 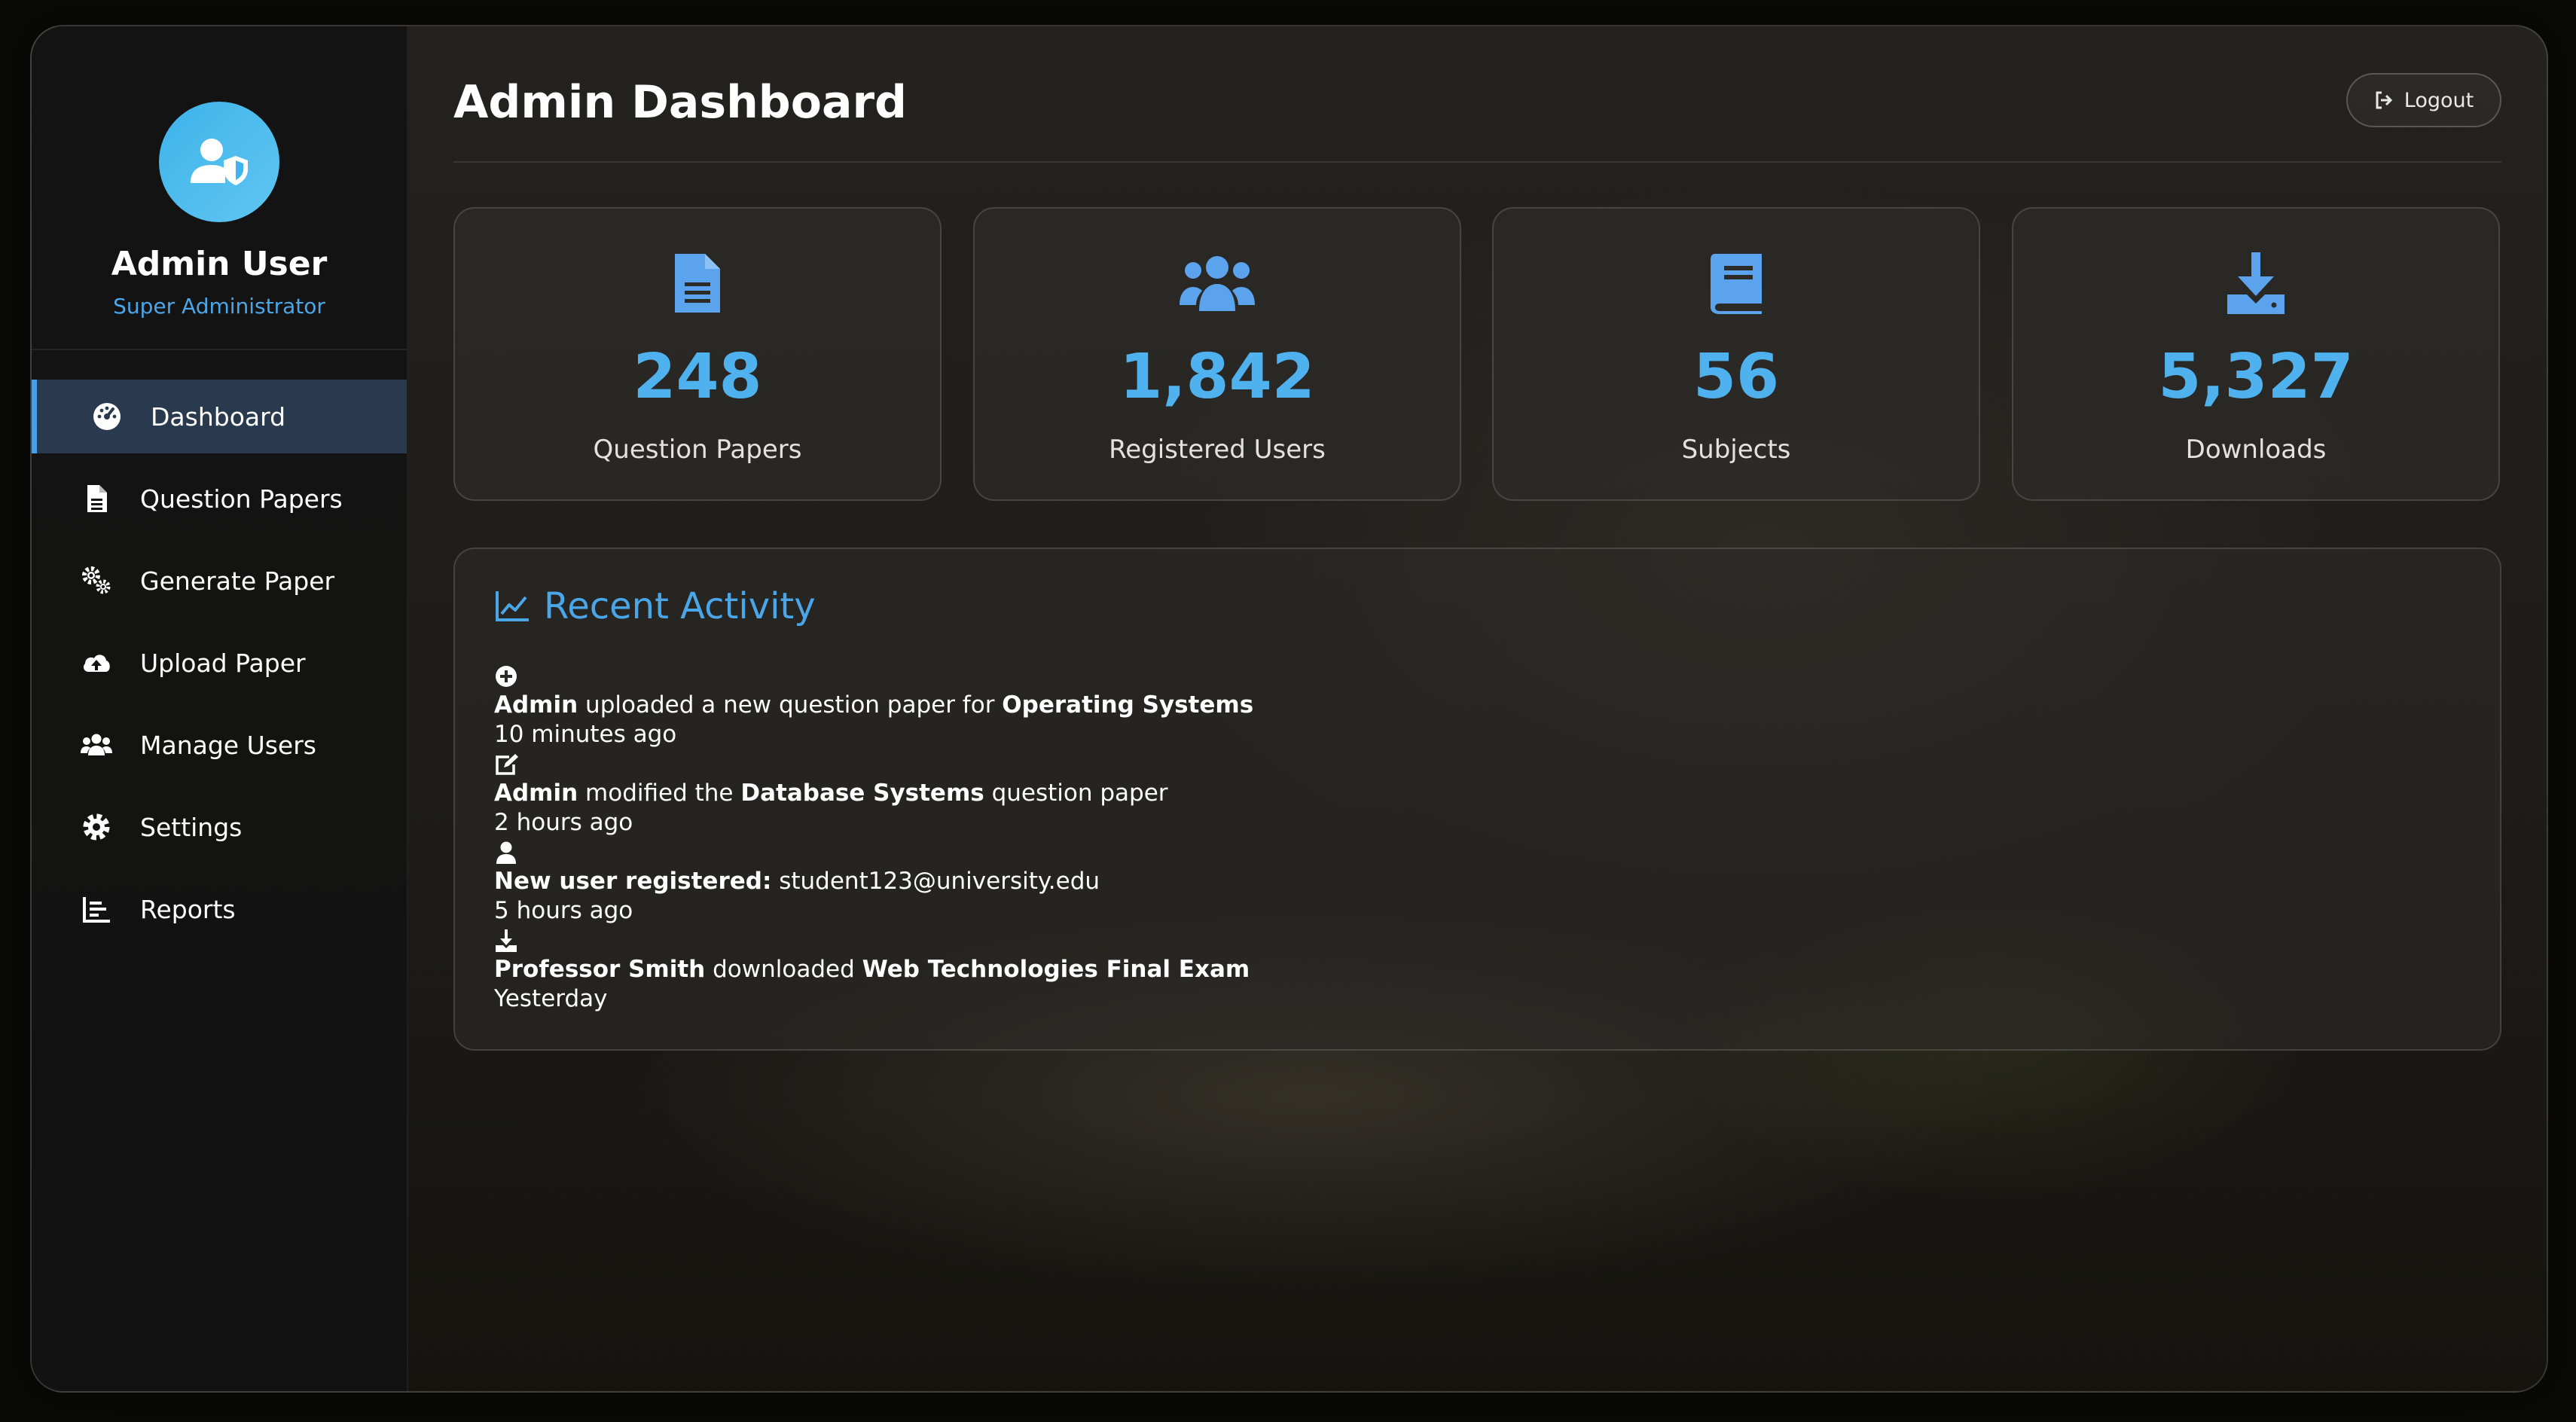 I want to click on stat-card-subjects: 56 Subjects, so click(x=1736, y=354).